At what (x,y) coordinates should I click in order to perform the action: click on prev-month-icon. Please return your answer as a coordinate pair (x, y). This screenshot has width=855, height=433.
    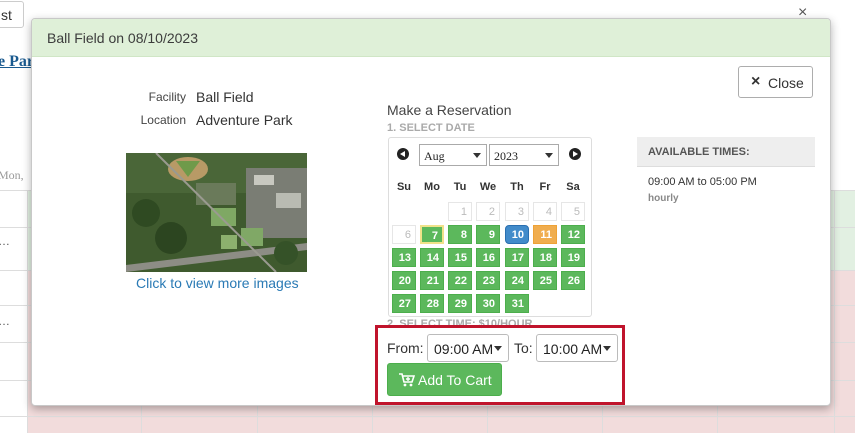
    Looking at the image, I should click on (403, 154).